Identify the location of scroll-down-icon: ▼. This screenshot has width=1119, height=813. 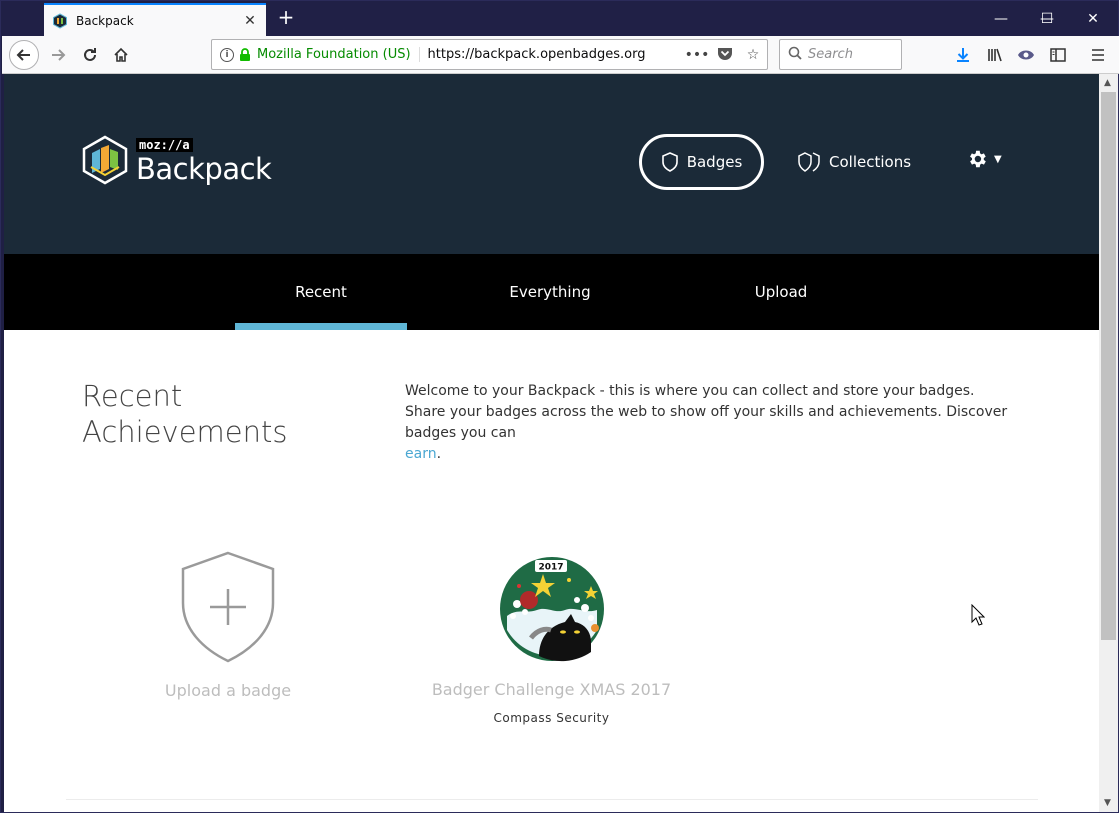
(1107, 803).